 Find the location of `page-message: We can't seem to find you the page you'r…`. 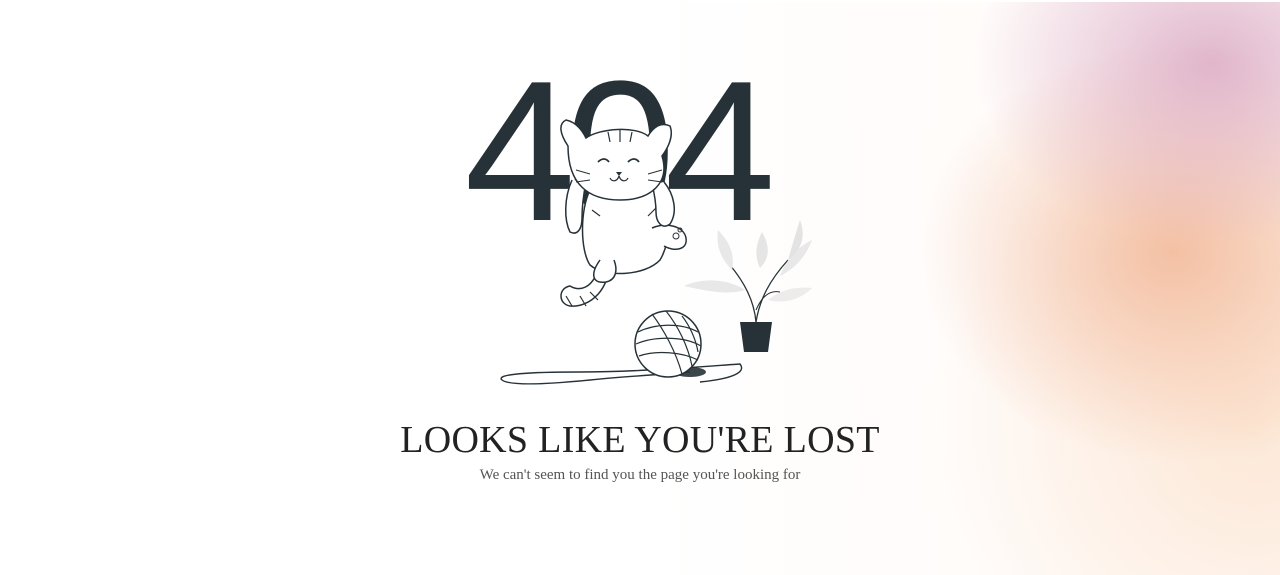

page-message: We can't seem to find you the page you'r… is located at coordinates (640, 475).